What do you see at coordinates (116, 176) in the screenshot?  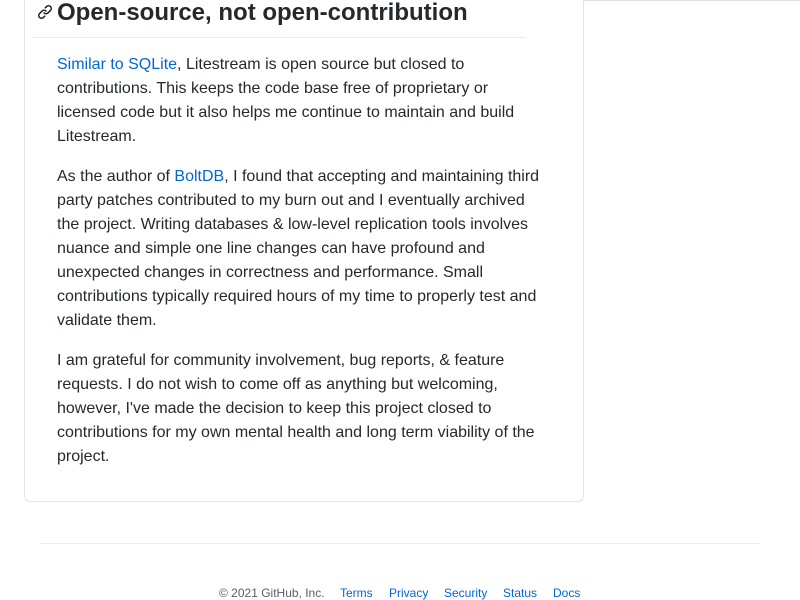 I see `paragraph-text: As the author of` at bounding box center [116, 176].